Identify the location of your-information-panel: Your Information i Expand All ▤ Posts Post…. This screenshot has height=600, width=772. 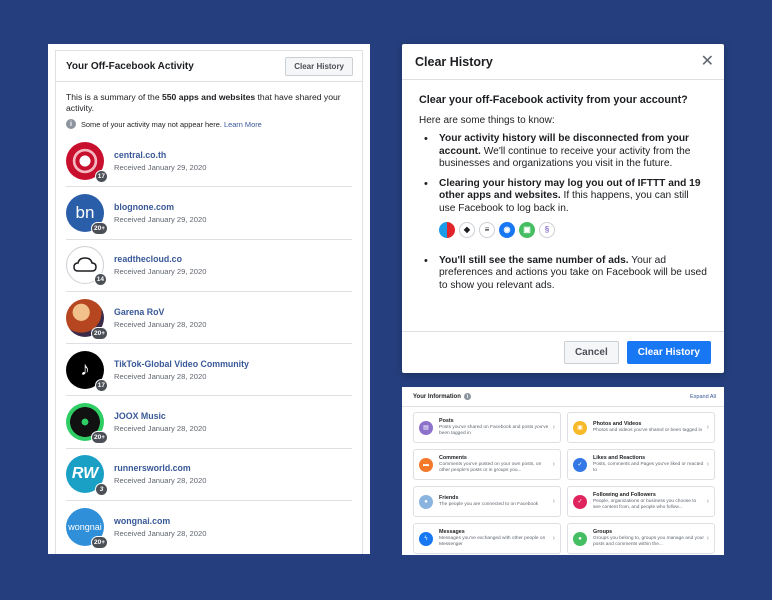
(563, 471).